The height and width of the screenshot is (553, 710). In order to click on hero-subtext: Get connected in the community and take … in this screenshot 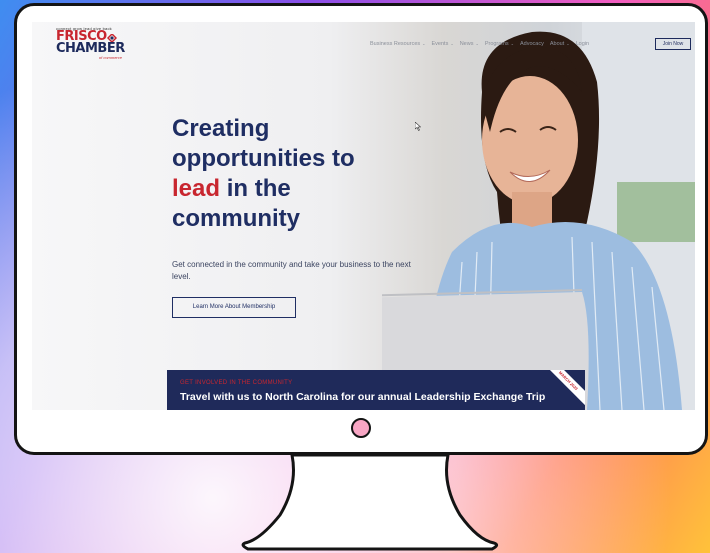, I will do `click(291, 270)`.